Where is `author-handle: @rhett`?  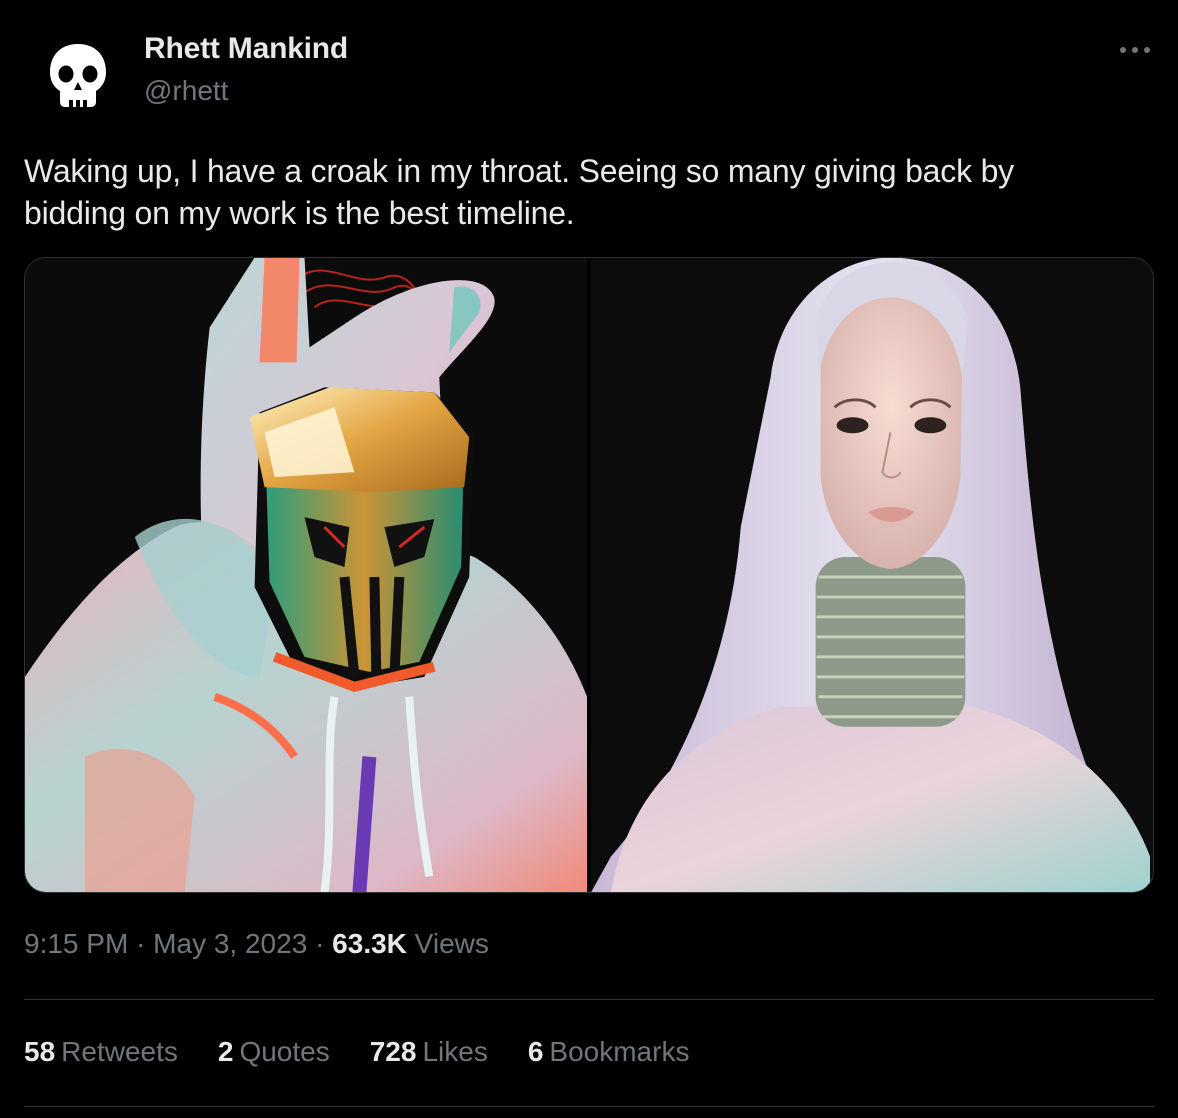
author-handle: @rhett is located at coordinates (186, 91).